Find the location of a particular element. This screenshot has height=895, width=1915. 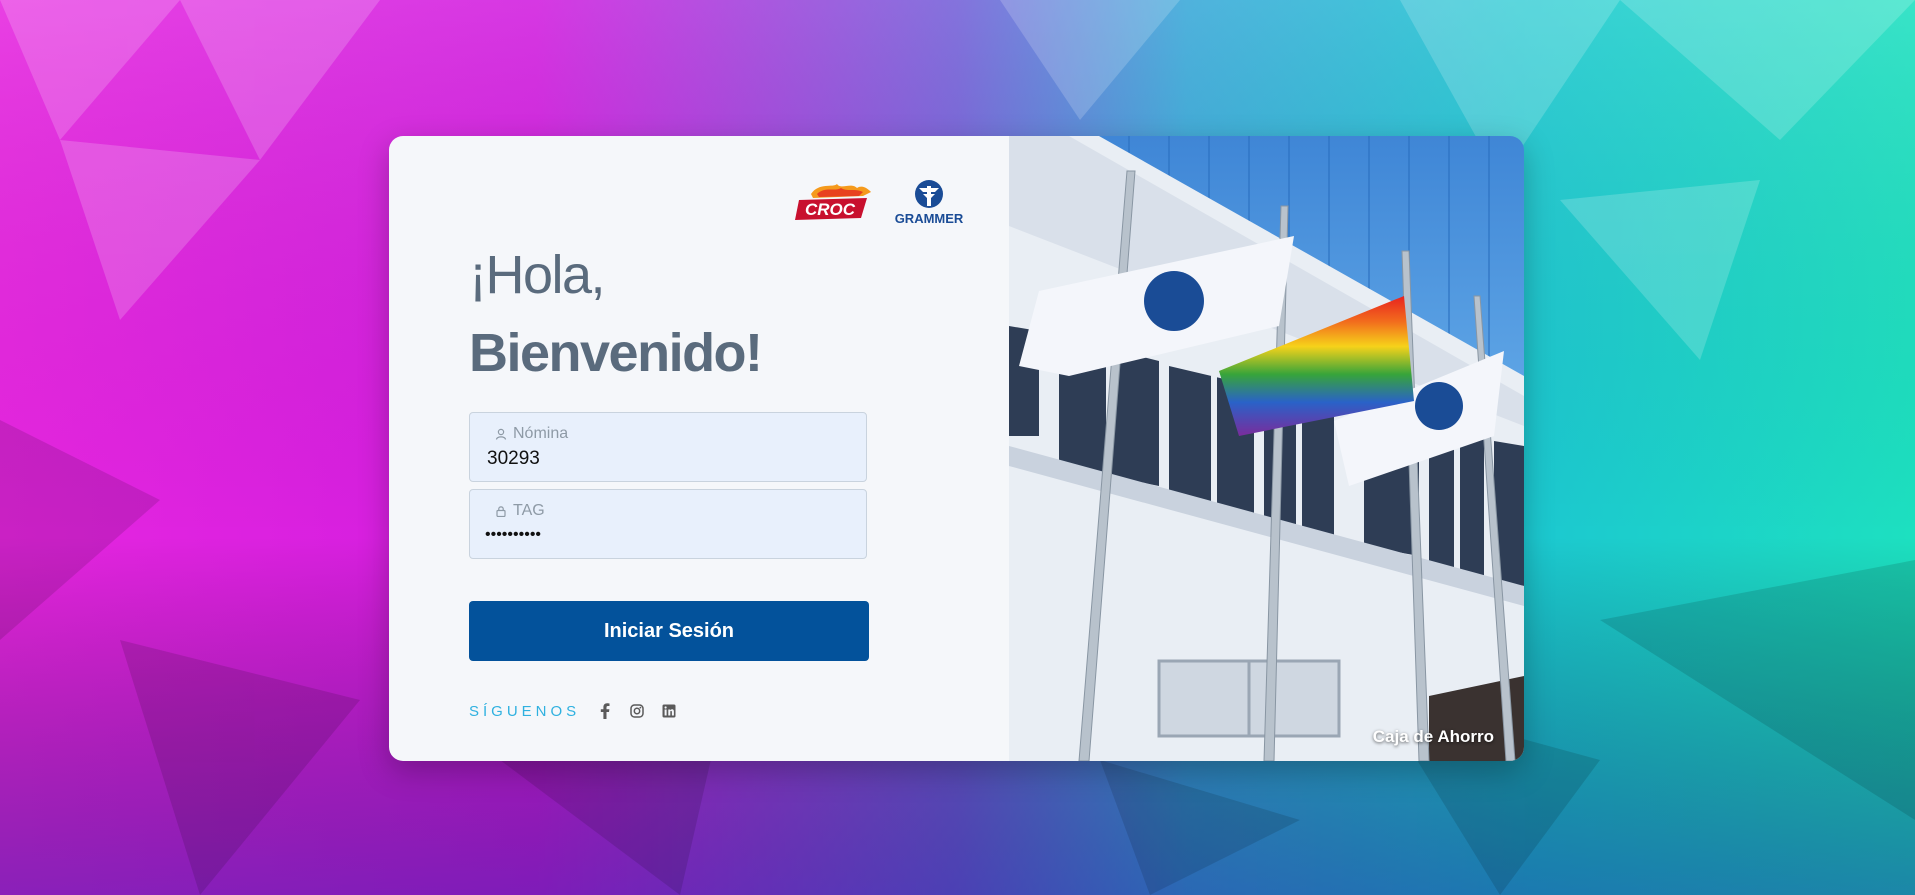

nomina-field: Nómina is located at coordinates (668, 447).